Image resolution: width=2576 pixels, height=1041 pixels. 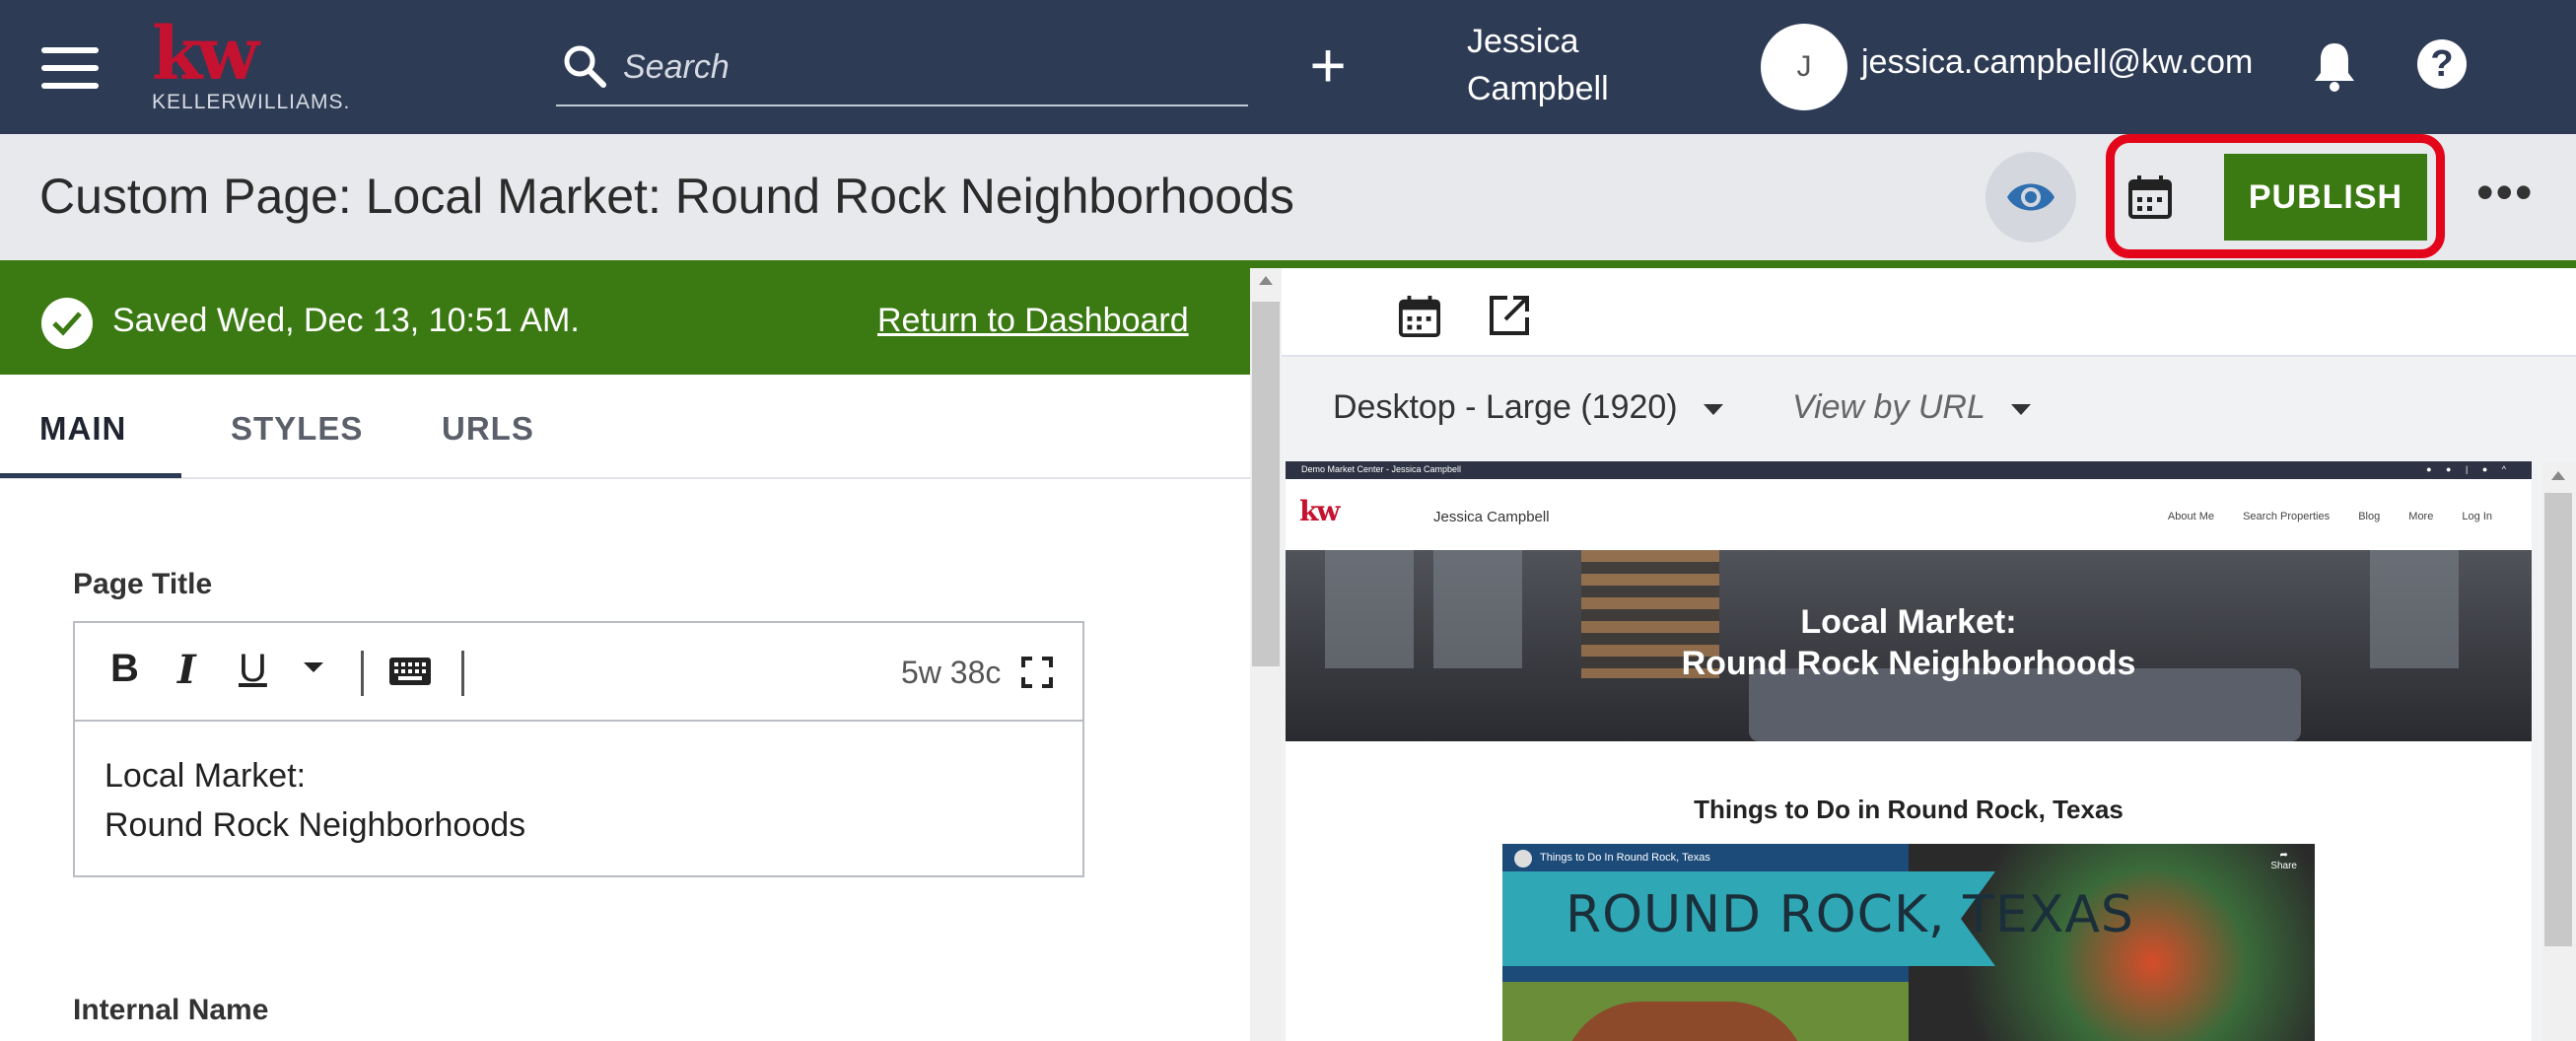 What do you see at coordinates (143, 584) in the screenshot?
I see `page-title-label: Page Title` at bounding box center [143, 584].